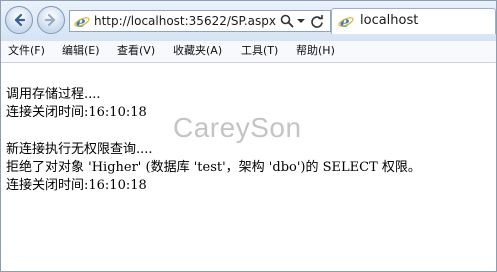 Image resolution: width=497 pixels, height=272 pixels. I want to click on tab-localhost: e localhost, so click(413, 21).